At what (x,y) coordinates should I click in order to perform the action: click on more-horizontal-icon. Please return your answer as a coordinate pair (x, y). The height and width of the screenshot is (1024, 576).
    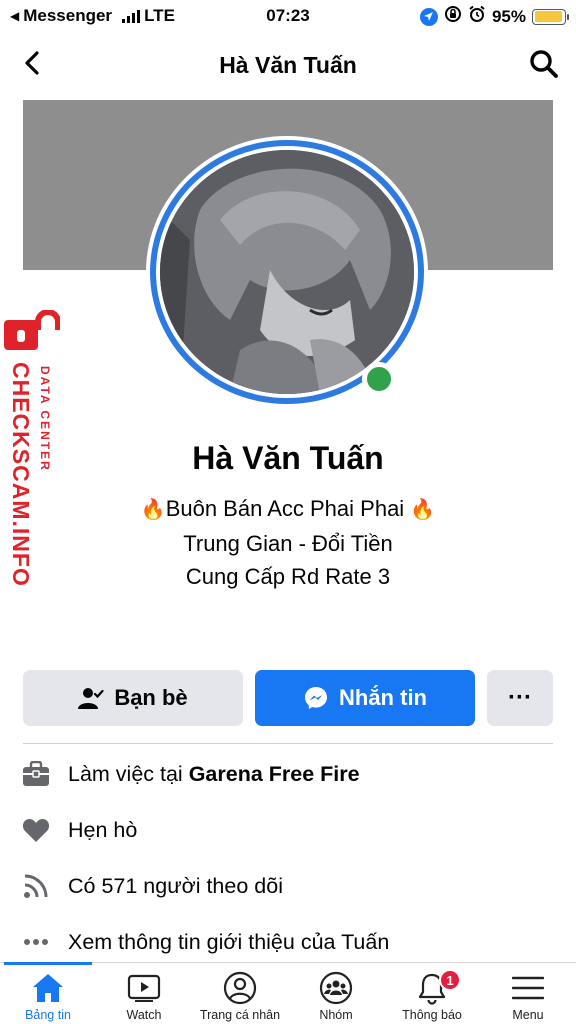
    Looking at the image, I should click on (36, 942).